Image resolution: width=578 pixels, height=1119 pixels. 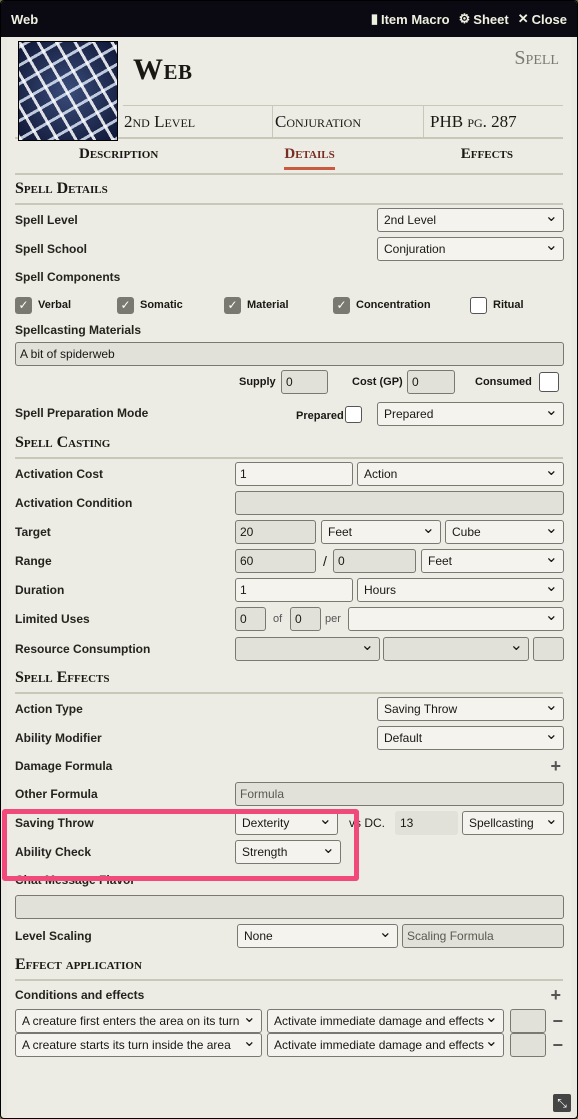 What do you see at coordinates (289, 330) in the screenshot?
I see `materials-label-row: Spellcasting Materials` at bounding box center [289, 330].